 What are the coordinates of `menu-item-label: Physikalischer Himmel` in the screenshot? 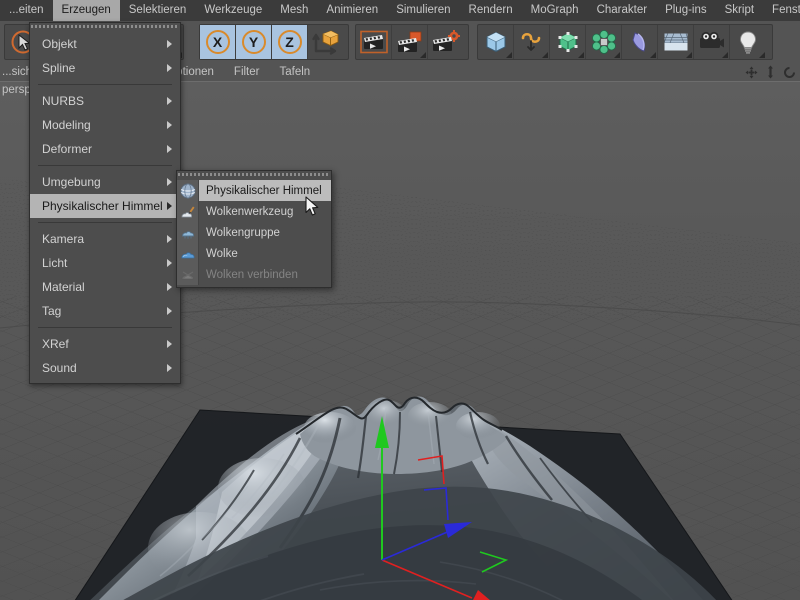 It's located at (102, 206).